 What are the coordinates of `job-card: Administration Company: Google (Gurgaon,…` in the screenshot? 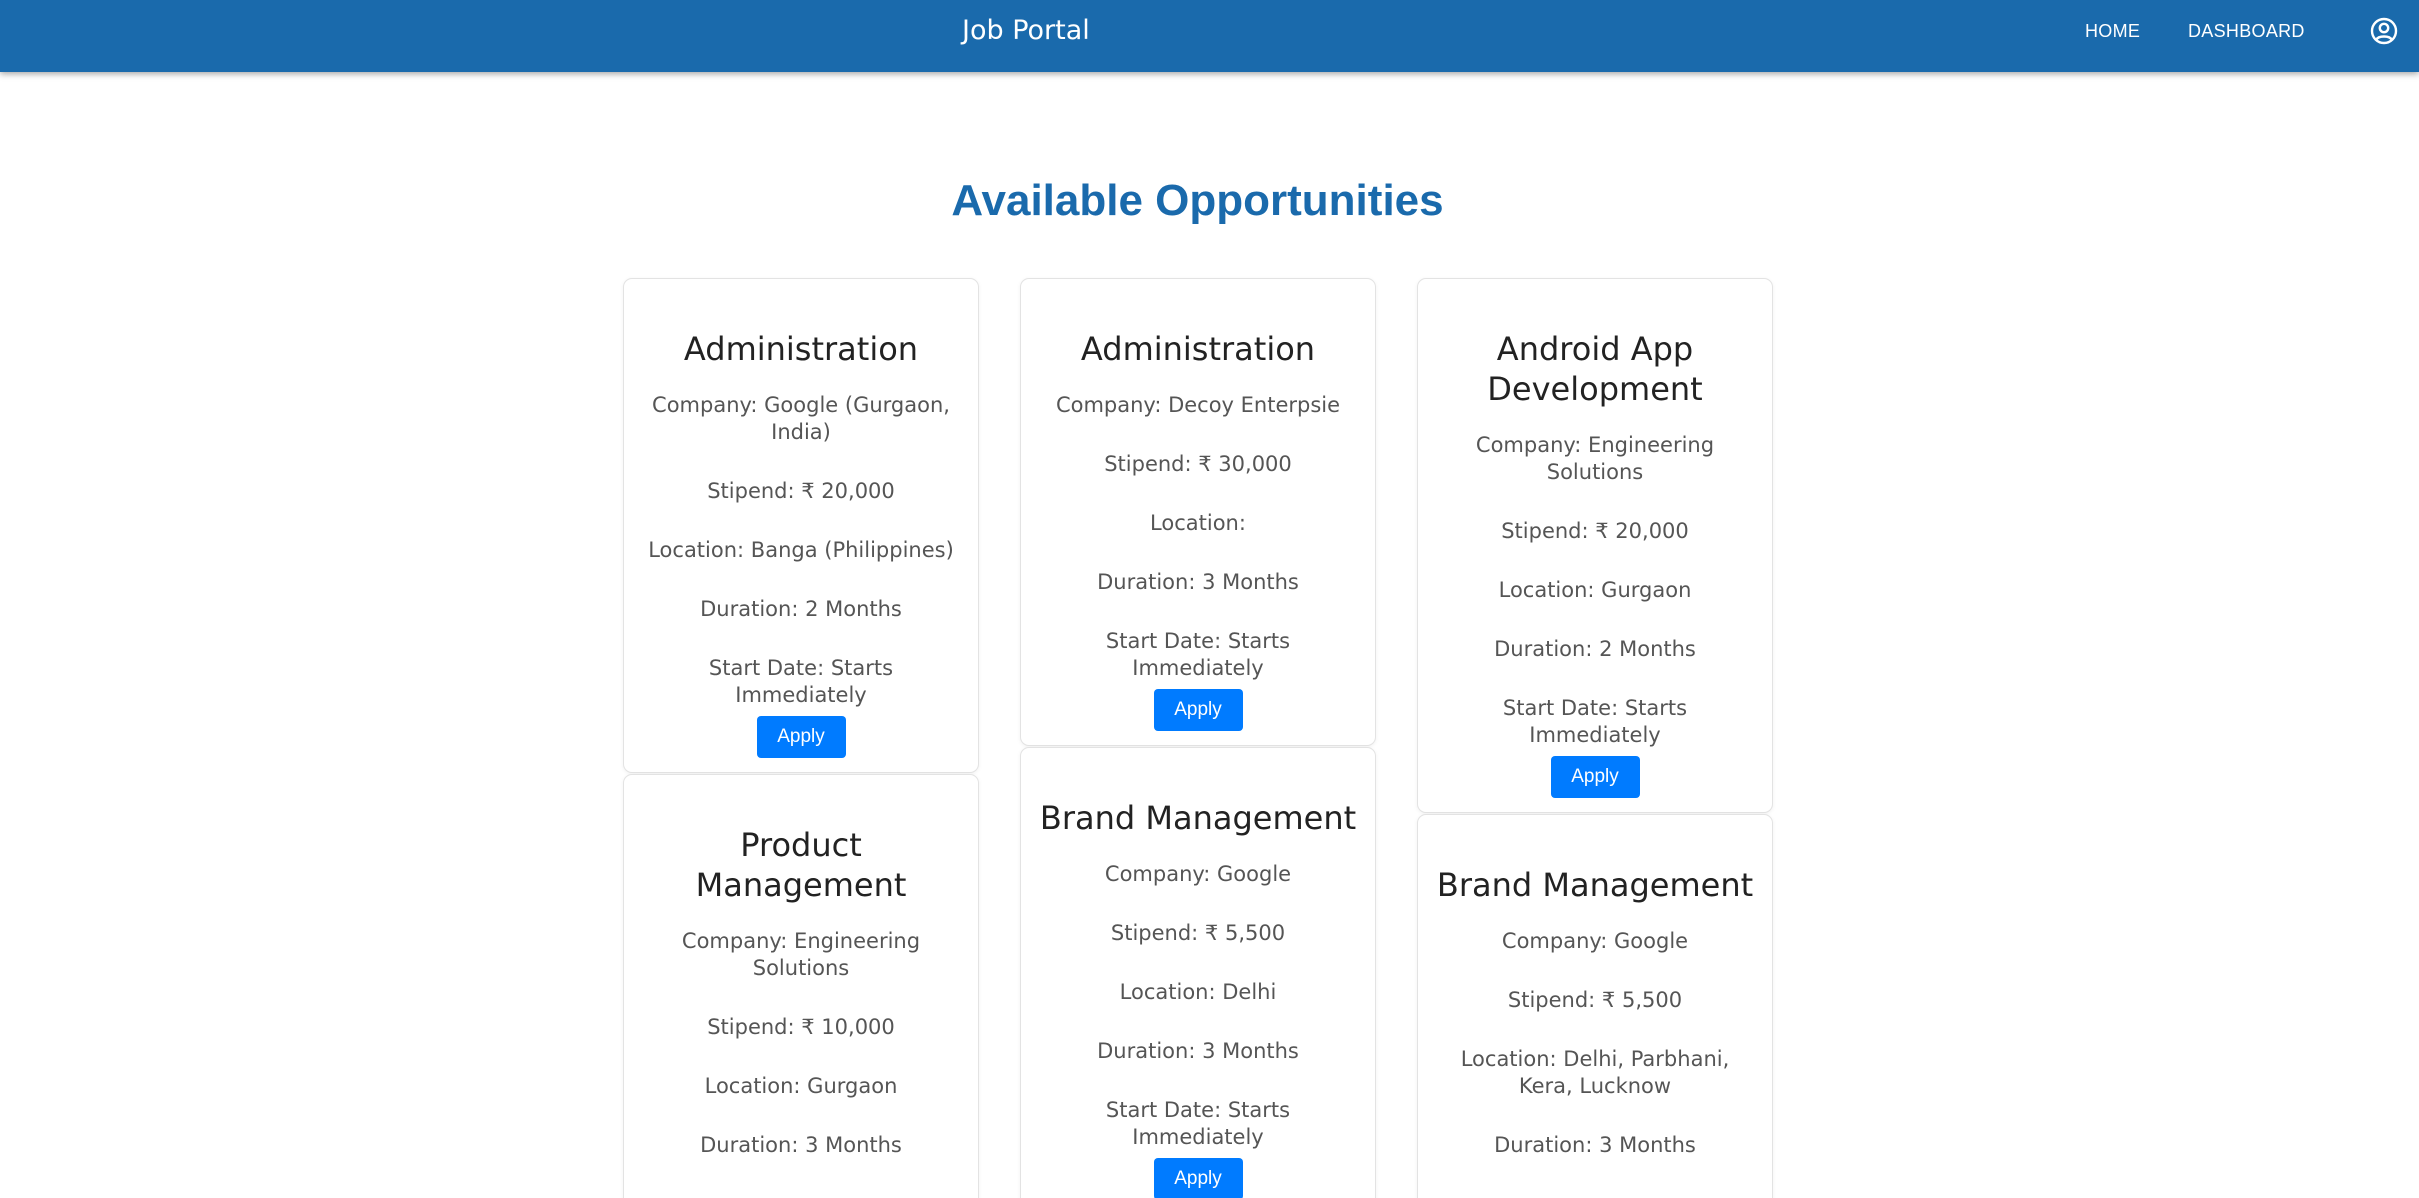 It's located at (801, 525).